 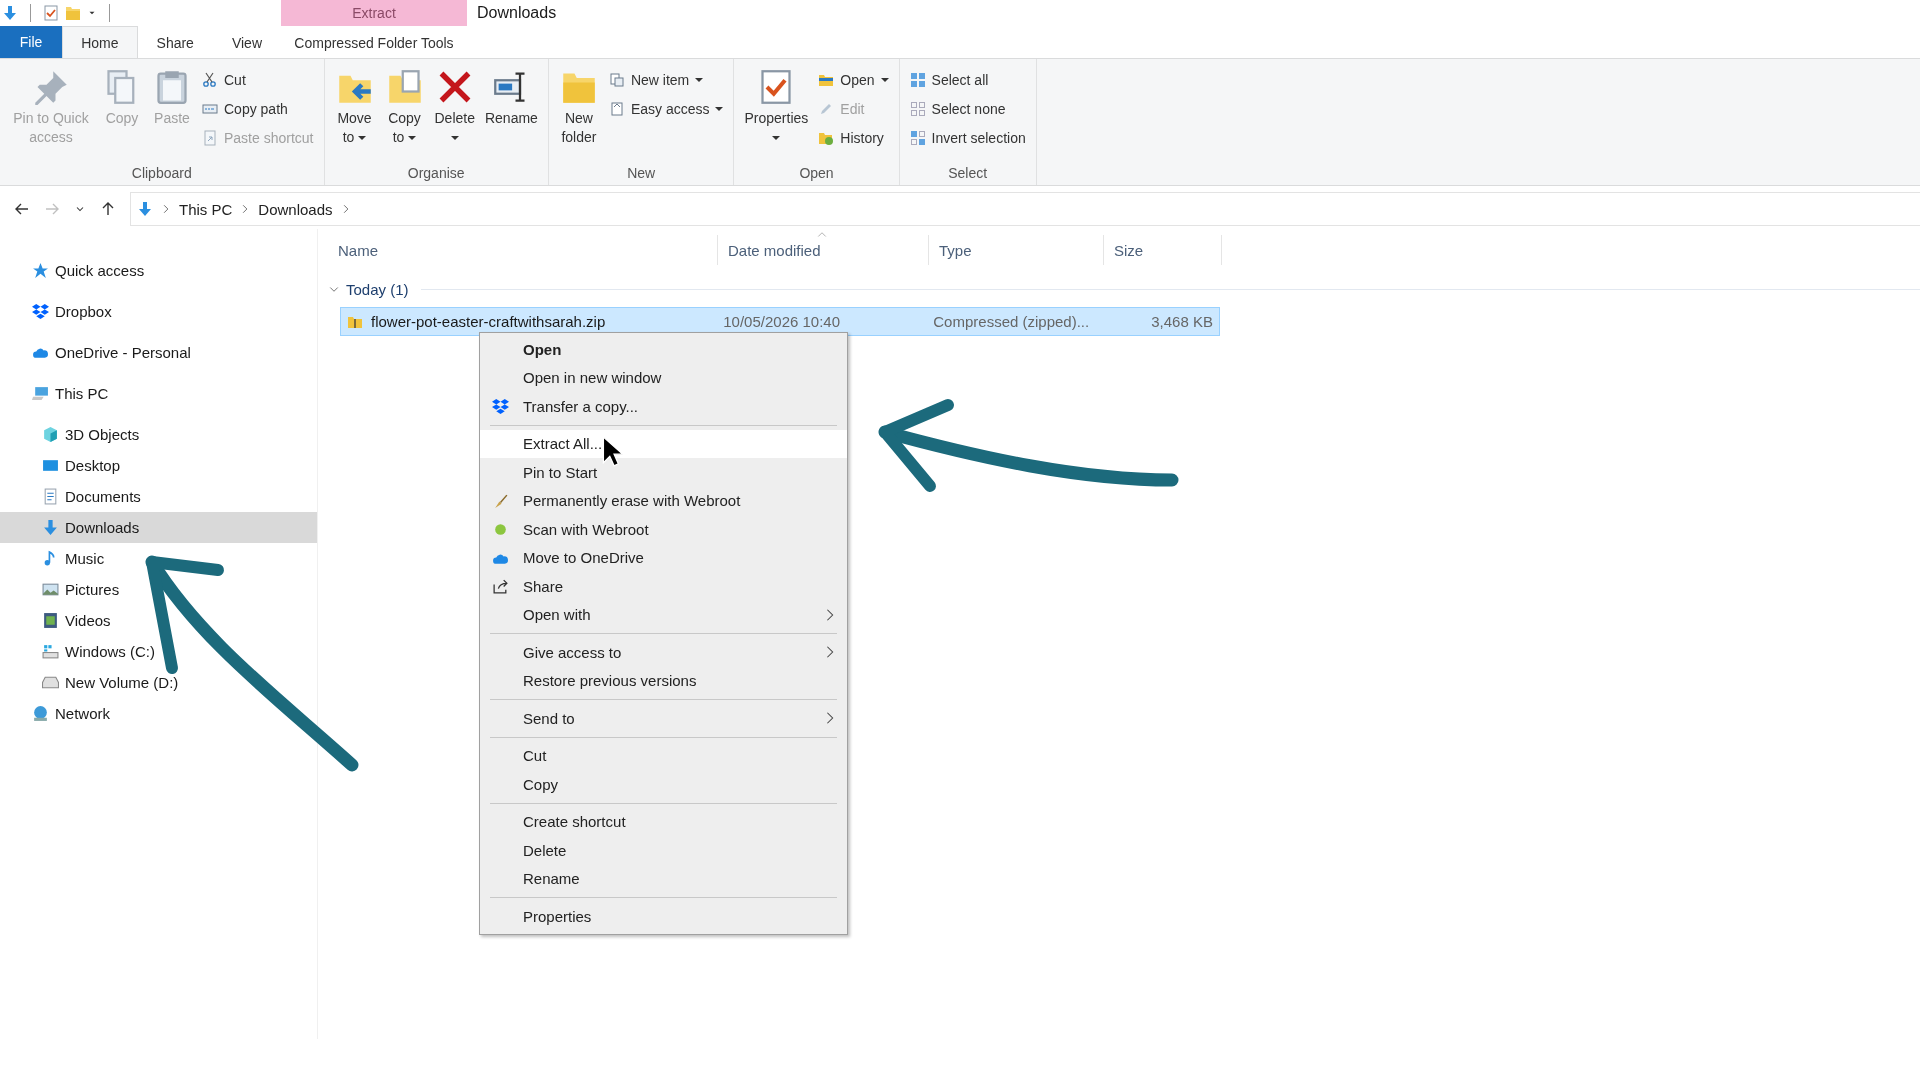 What do you see at coordinates (641, 173) in the screenshot?
I see `group-label: New` at bounding box center [641, 173].